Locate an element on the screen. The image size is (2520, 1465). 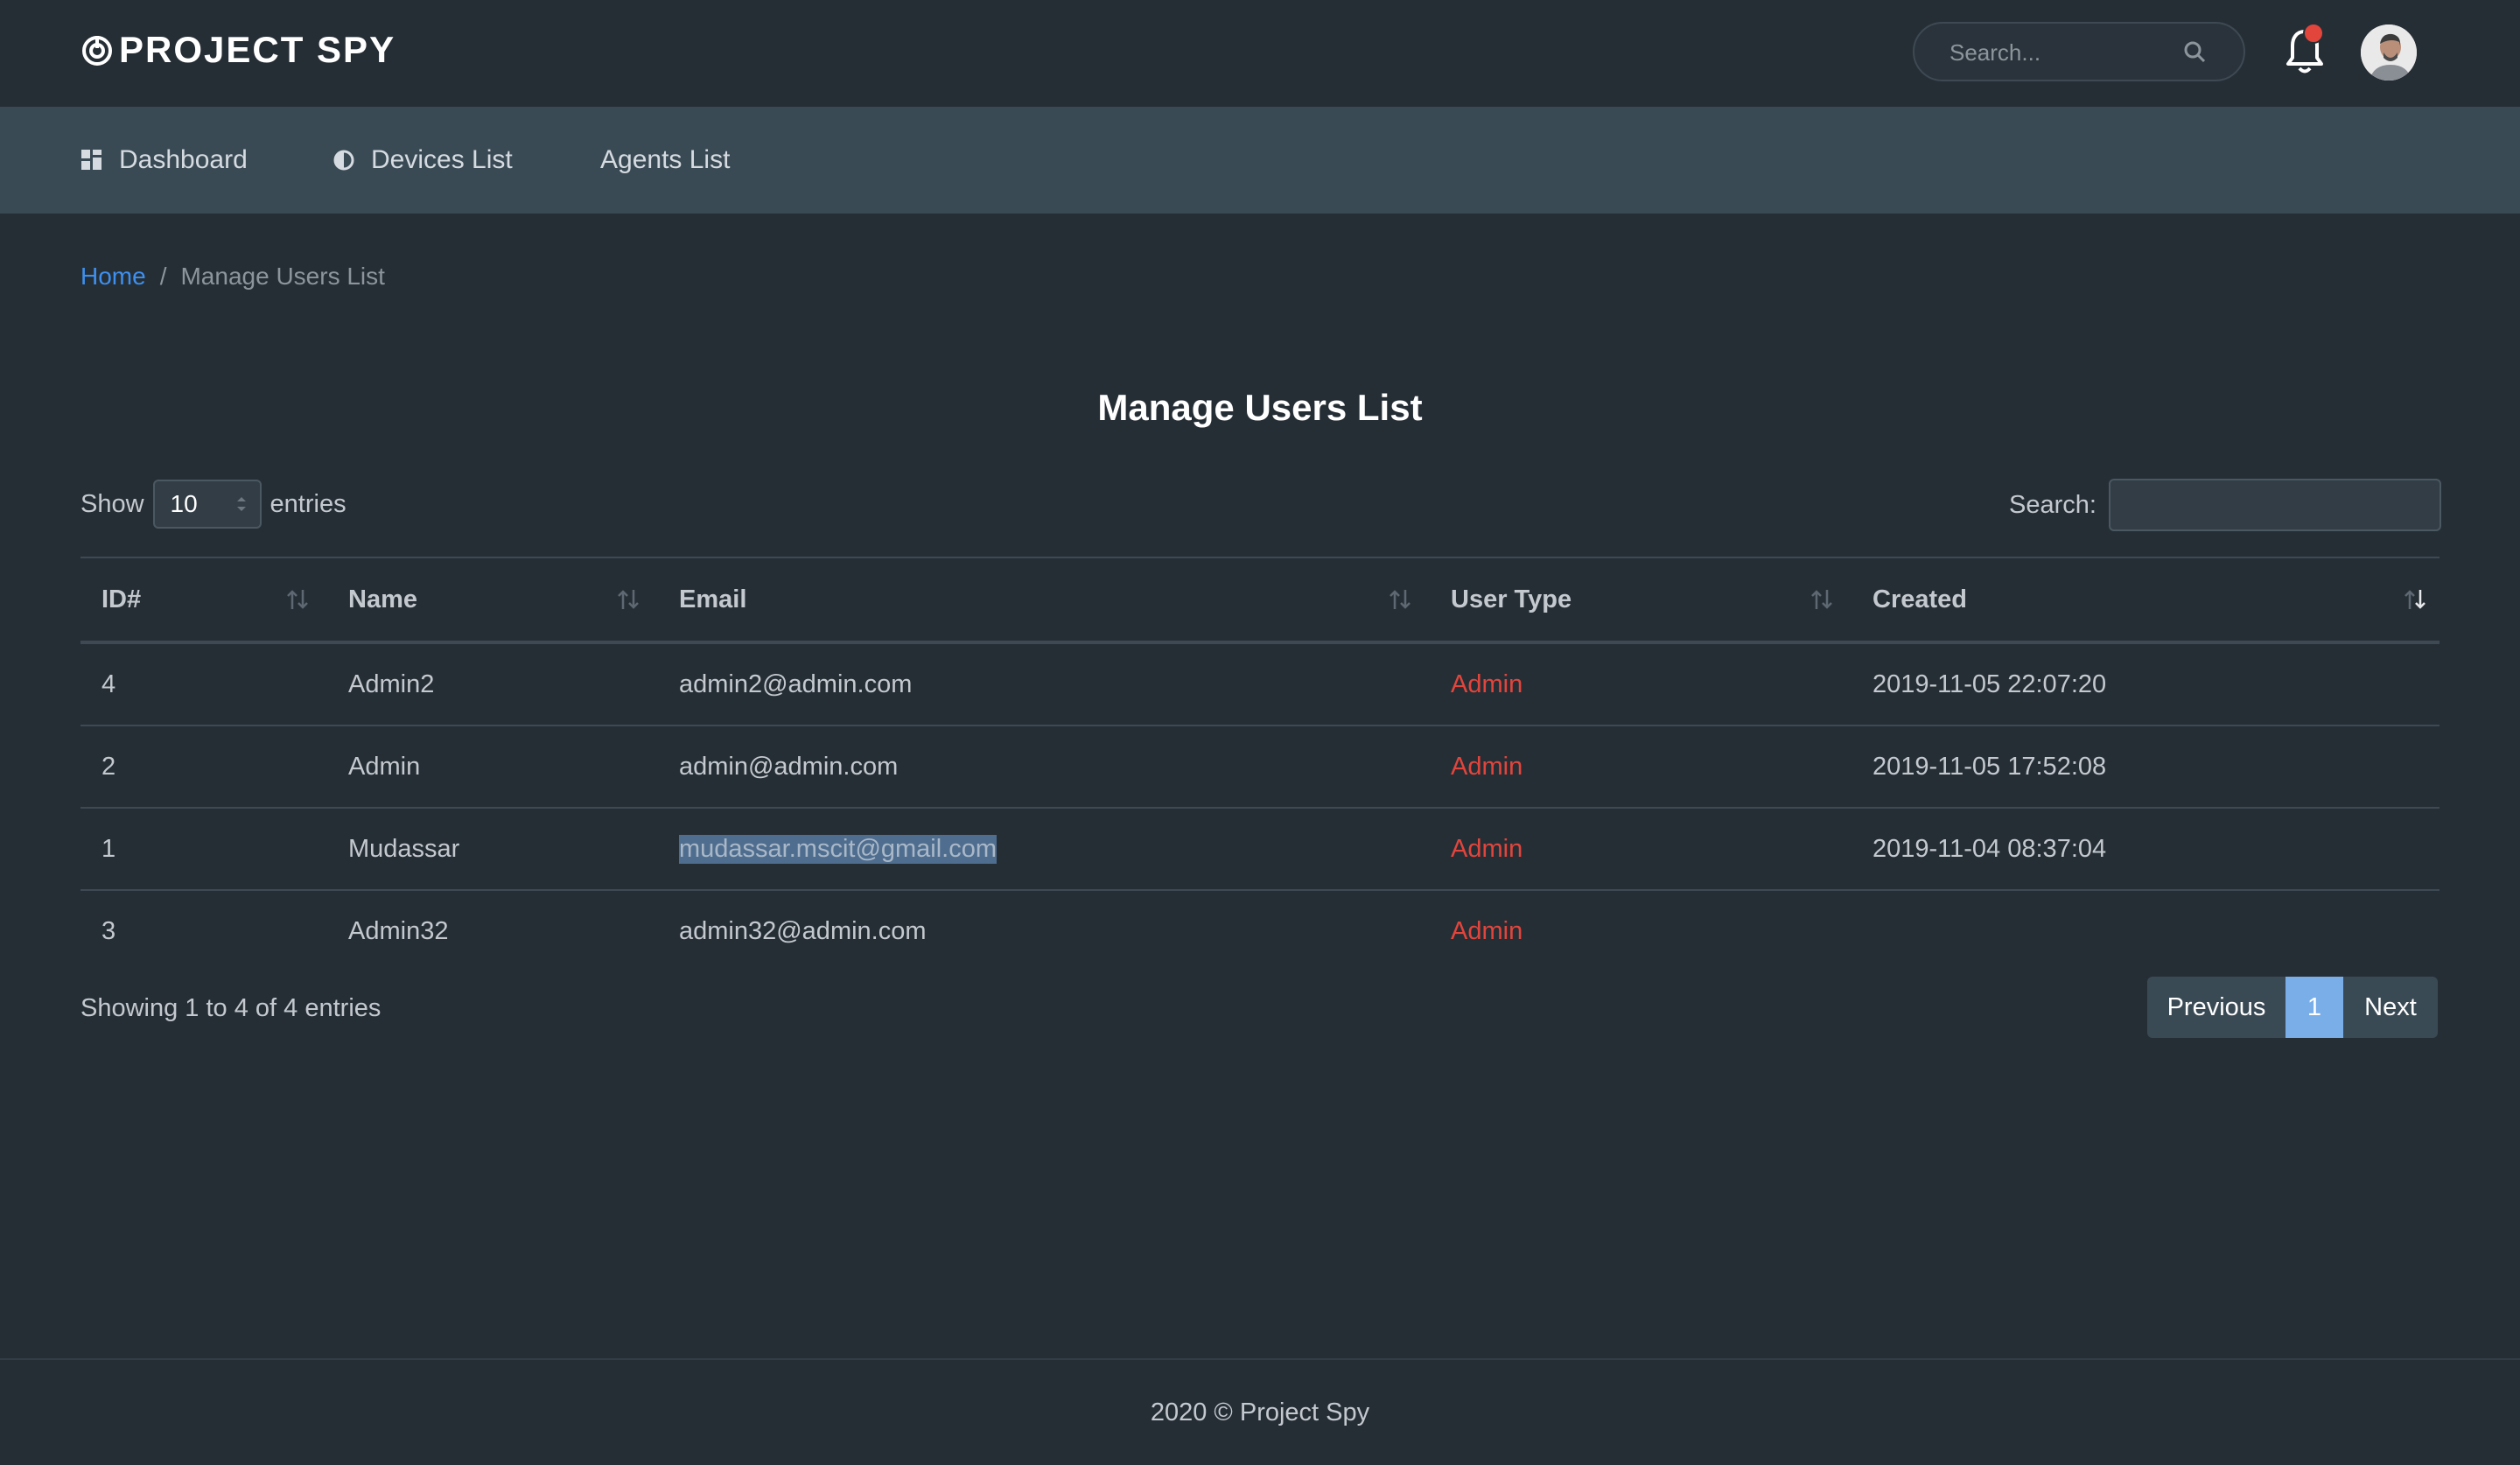
dashboard-grid-icon is located at coordinates (91, 160).